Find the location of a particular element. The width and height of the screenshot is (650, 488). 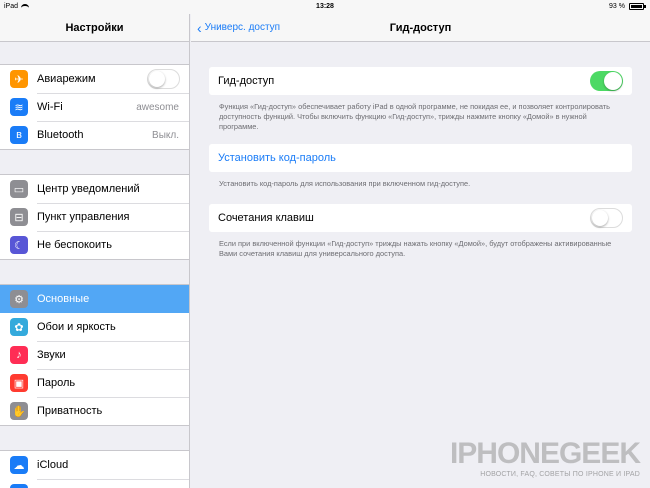

sidebar-item-label: Центр уведомлений is located at coordinates (88, 189).